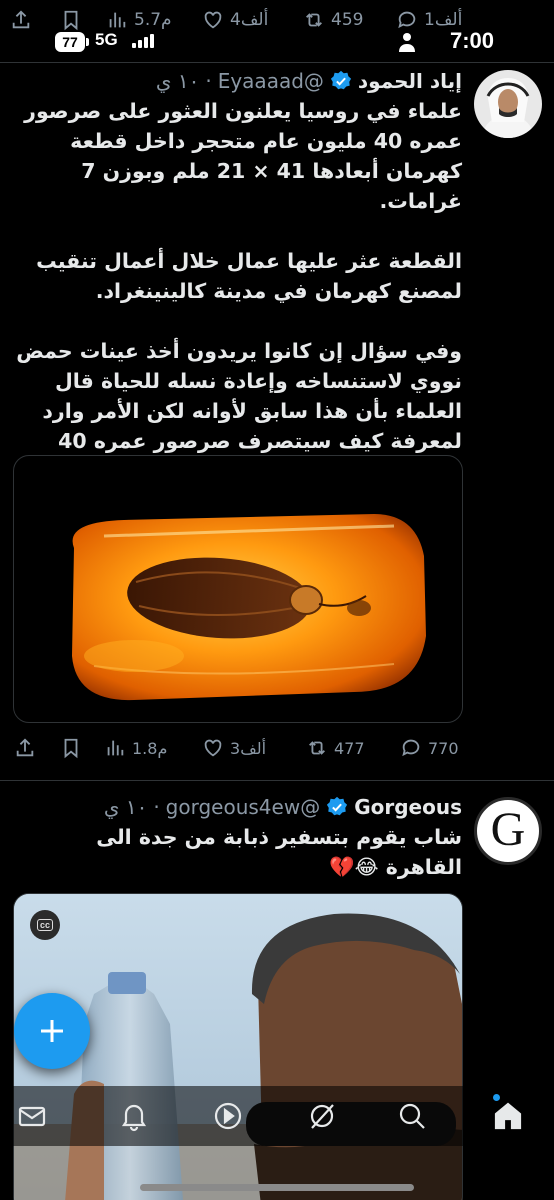 This screenshot has width=554, height=1200. Describe the element at coordinates (248, 748) in the screenshot. I see `like-count: 3ألف` at that location.